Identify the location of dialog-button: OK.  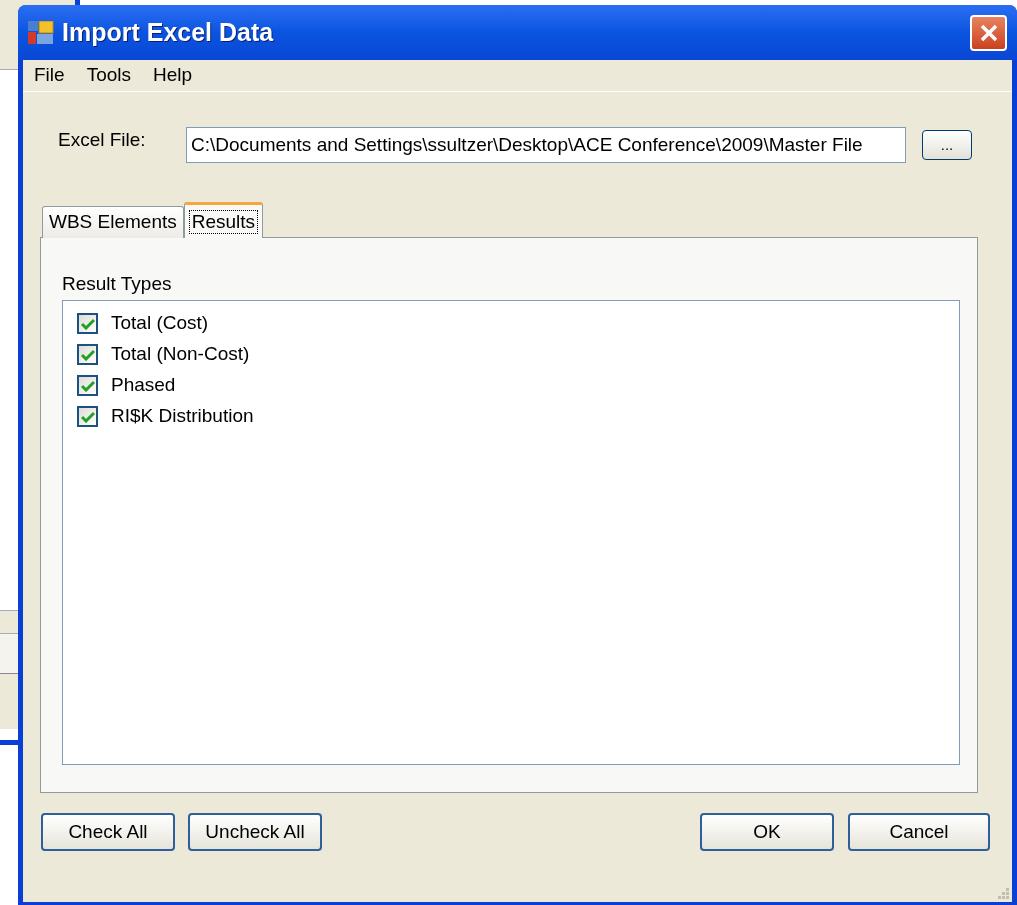
(767, 832).